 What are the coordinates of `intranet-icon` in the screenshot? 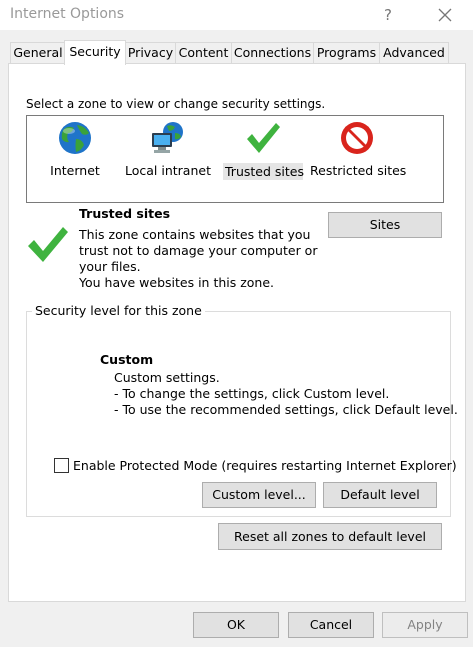 It's located at (168, 138).